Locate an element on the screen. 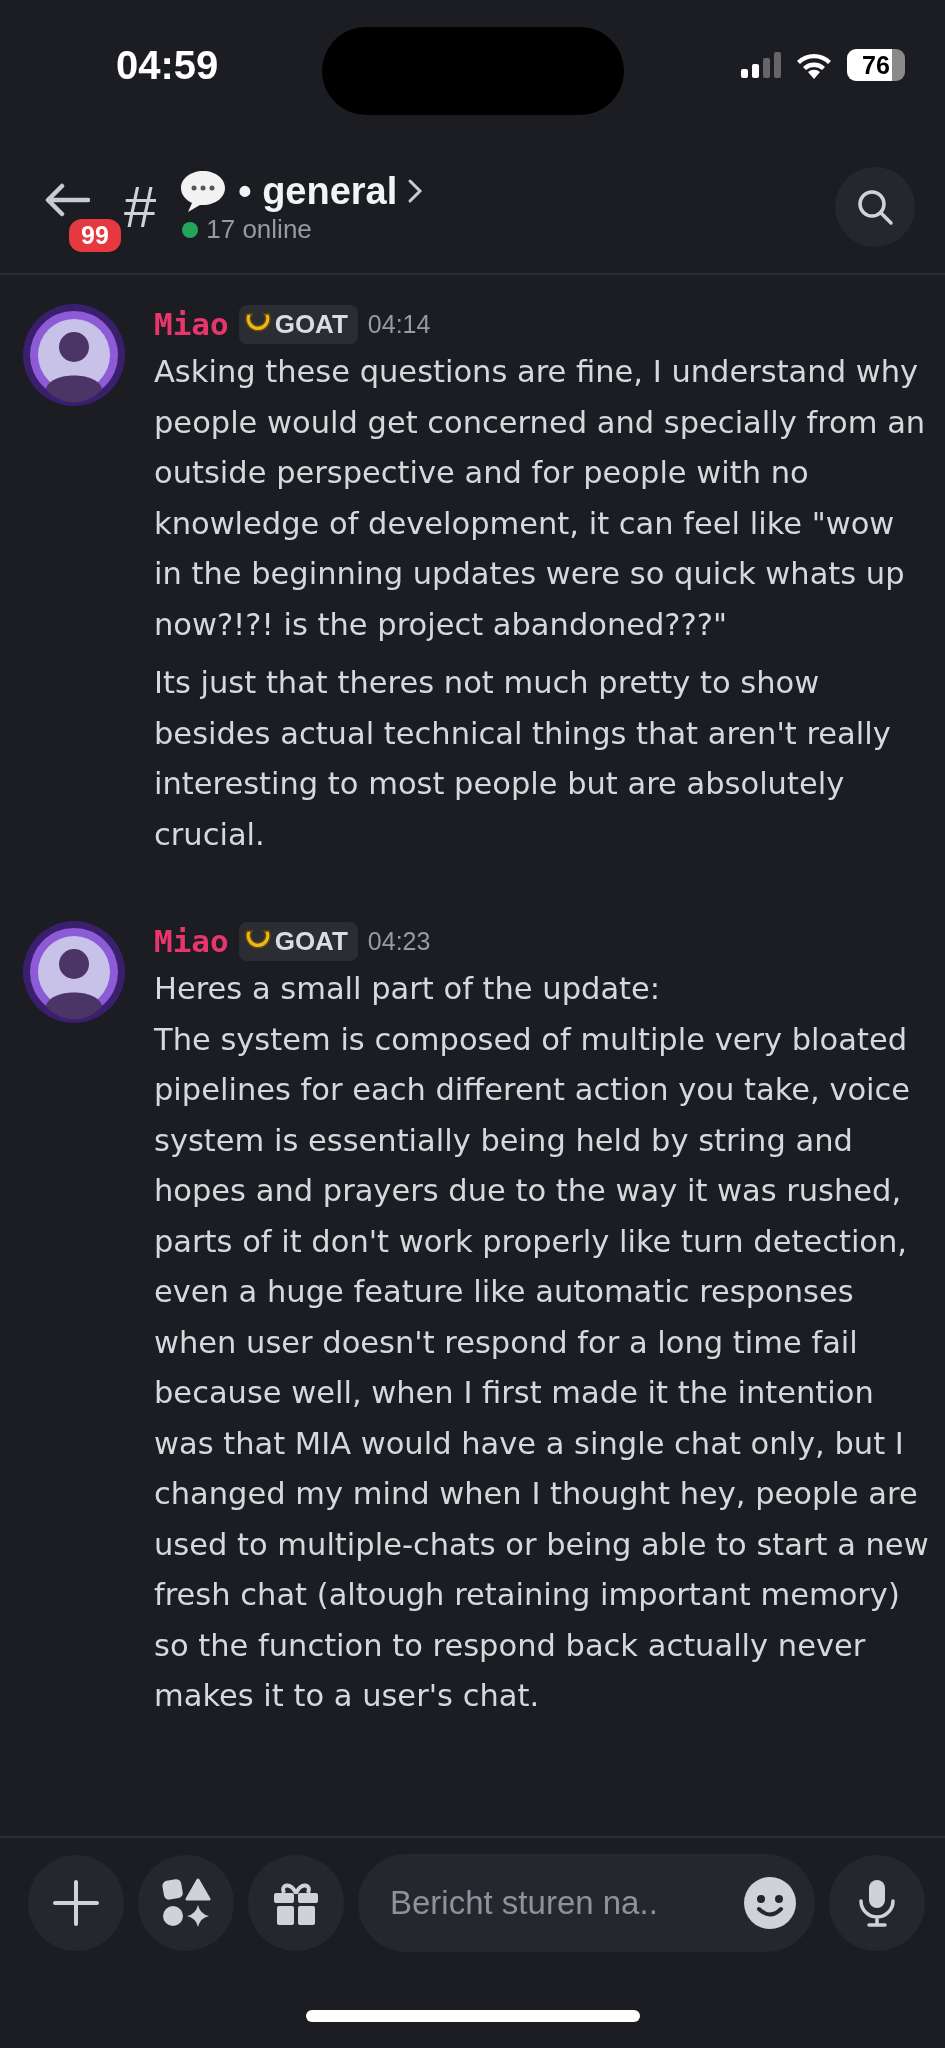 The width and height of the screenshot is (945, 2048). message-time: 04:14 is located at coordinates (399, 324).